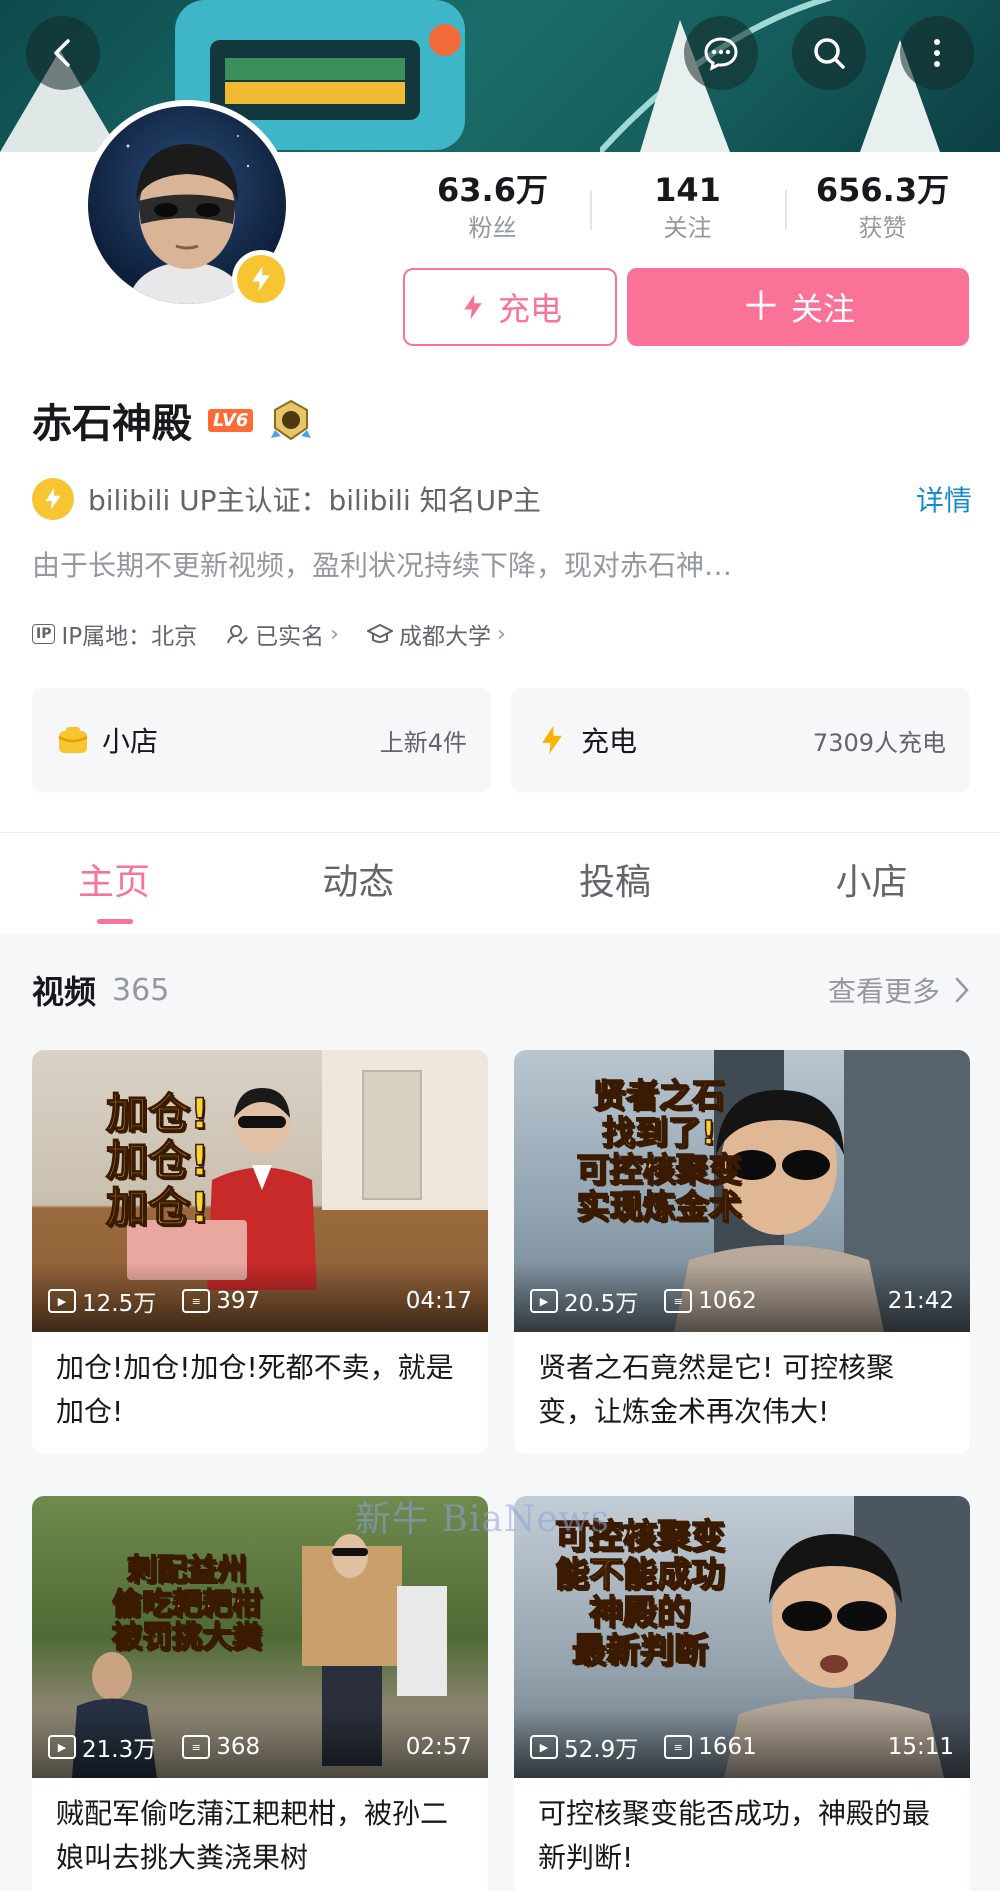 Image resolution: width=1000 pixels, height=1891 pixels. I want to click on verification-row: bilibili UP主认证：bilibili 知名UP主 详情, so click(502, 499).